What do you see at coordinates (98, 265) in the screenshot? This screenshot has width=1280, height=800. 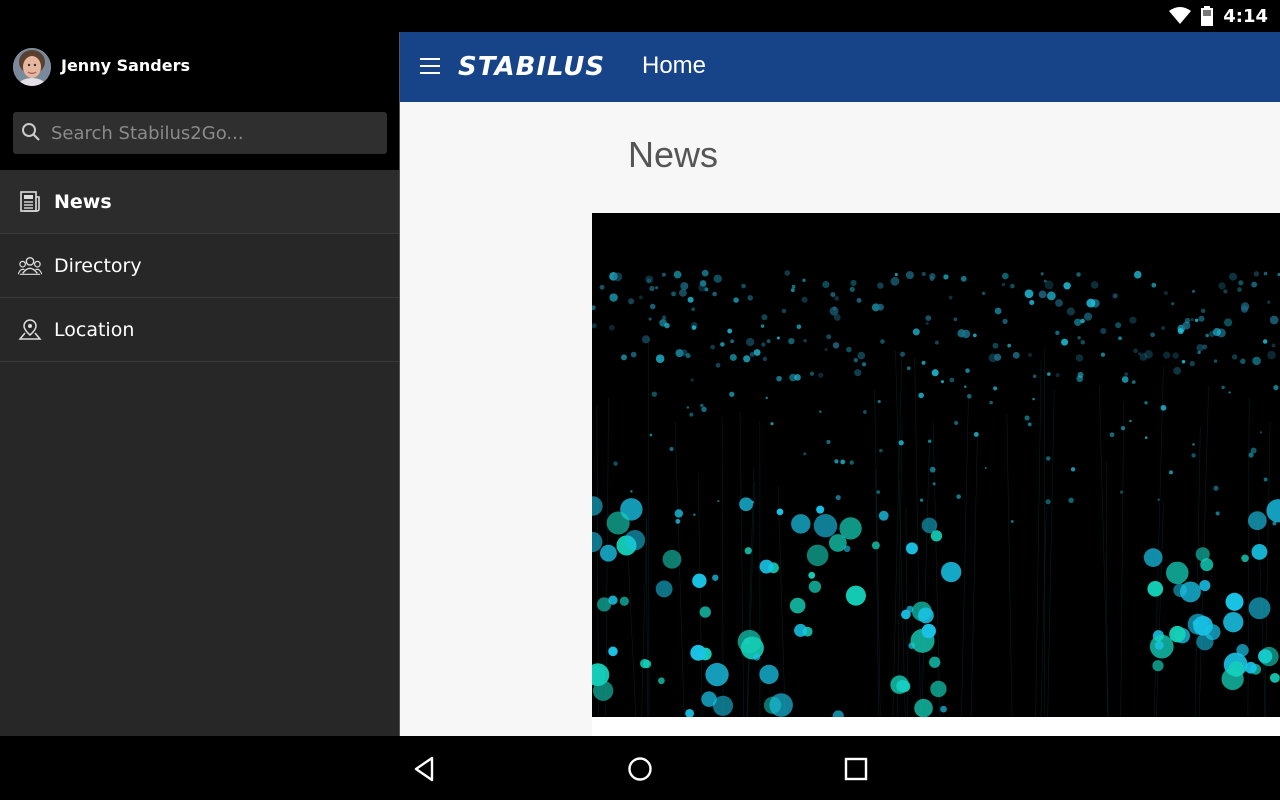 I see `sidebar-item-label: Directory` at bounding box center [98, 265].